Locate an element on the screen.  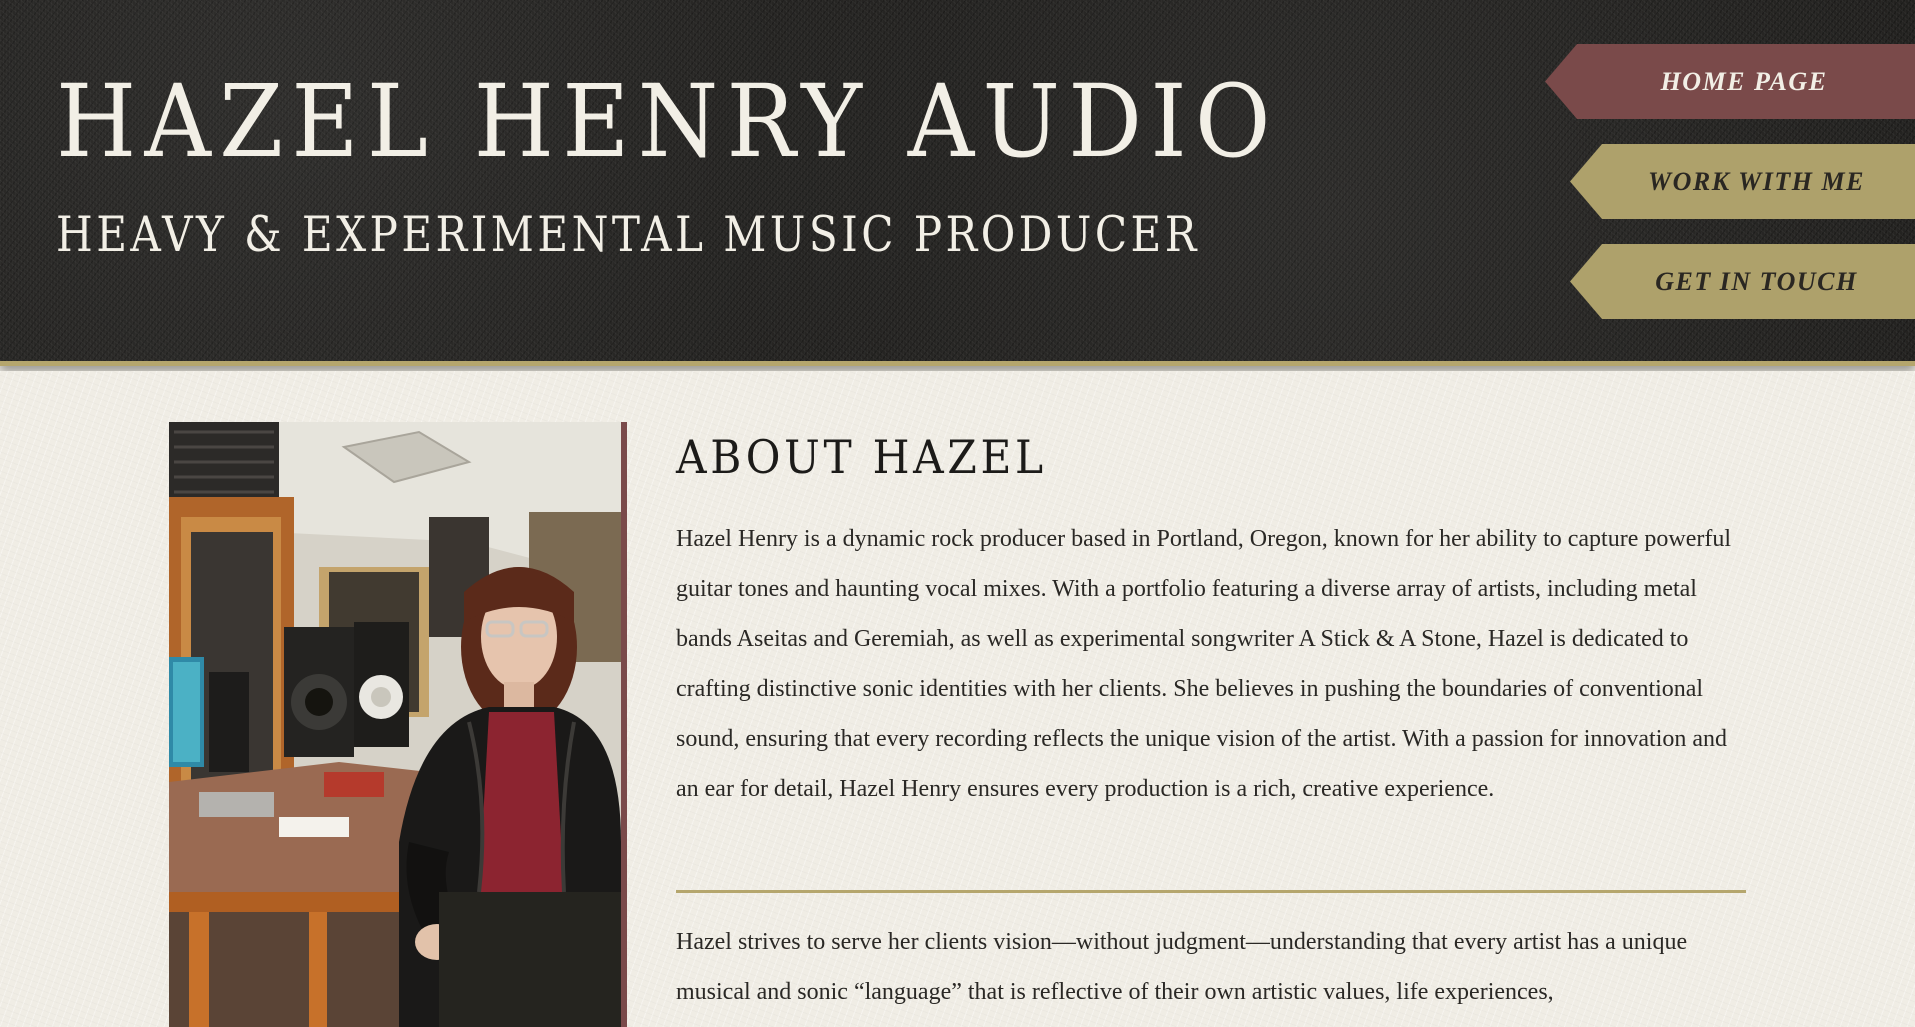
portrait-photo-frame is located at coordinates (398, 724).